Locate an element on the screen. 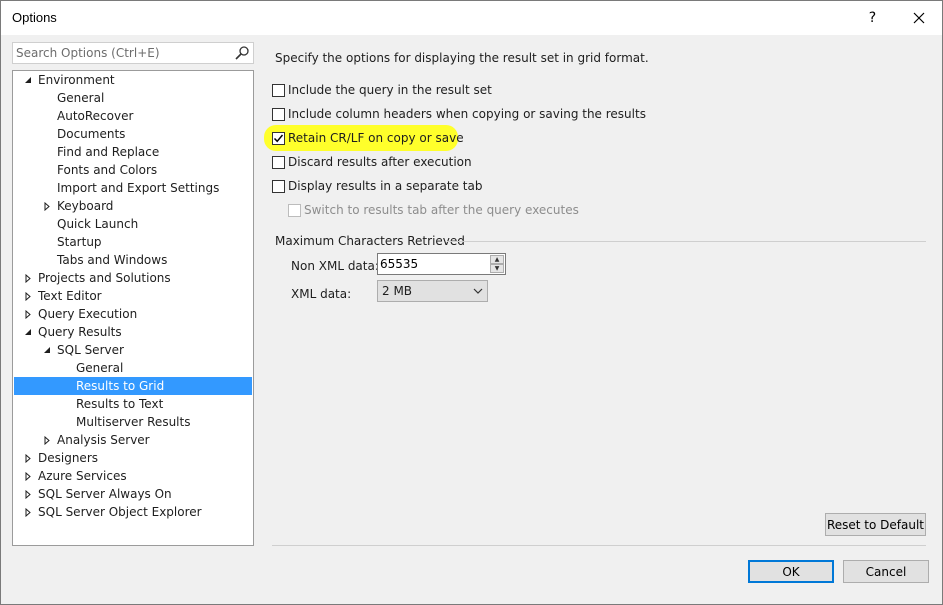  tree-item: Projects and Solutions is located at coordinates (133, 278).